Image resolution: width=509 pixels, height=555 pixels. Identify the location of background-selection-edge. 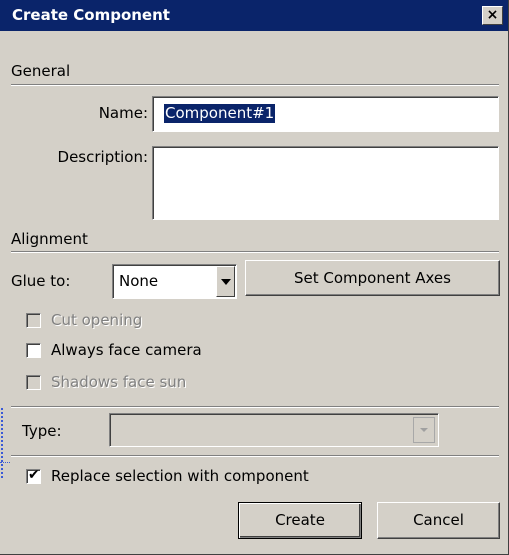
(2, 443).